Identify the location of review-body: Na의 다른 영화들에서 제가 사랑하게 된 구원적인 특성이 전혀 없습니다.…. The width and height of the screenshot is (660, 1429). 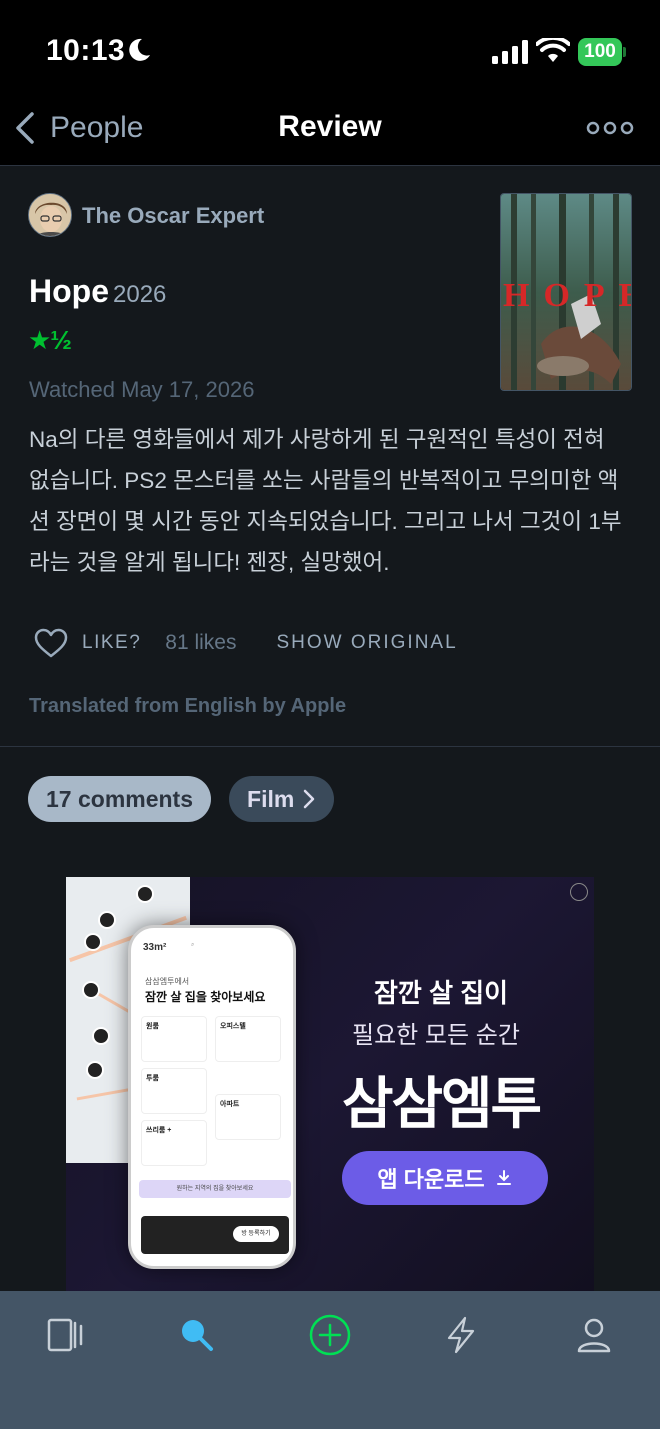
(325, 501).